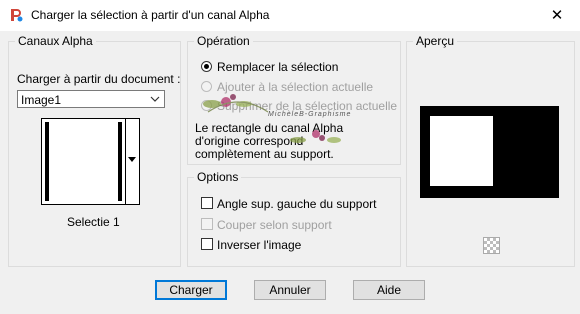  I want to click on document-select: Image1, so click(91, 99).